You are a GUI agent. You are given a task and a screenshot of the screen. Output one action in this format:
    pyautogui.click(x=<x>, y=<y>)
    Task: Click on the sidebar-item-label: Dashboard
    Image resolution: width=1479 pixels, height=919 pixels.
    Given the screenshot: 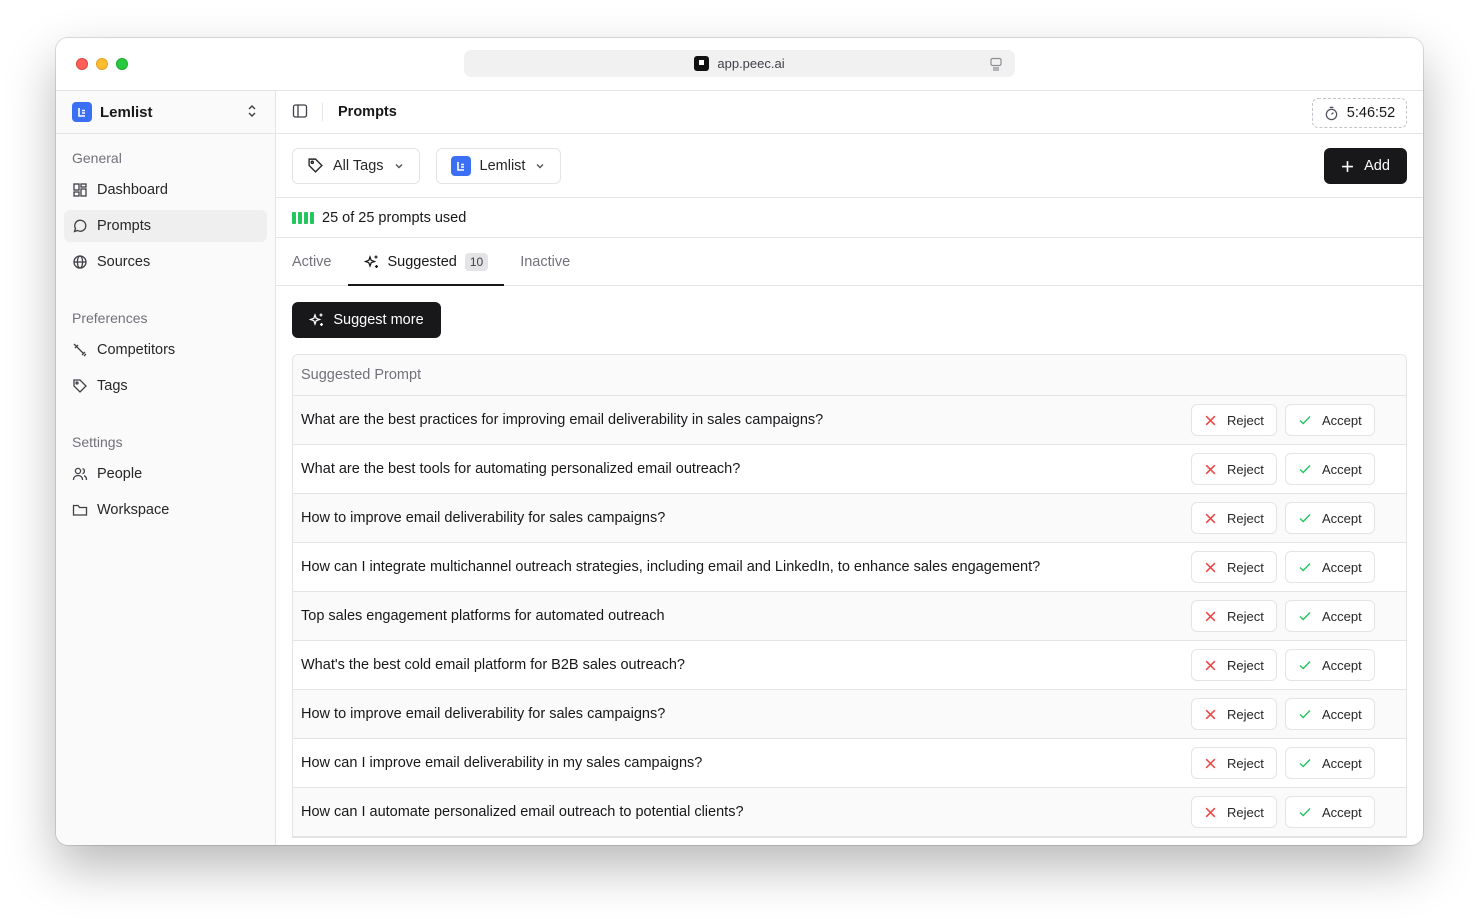 What is the action you would take?
    pyautogui.click(x=132, y=190)
    